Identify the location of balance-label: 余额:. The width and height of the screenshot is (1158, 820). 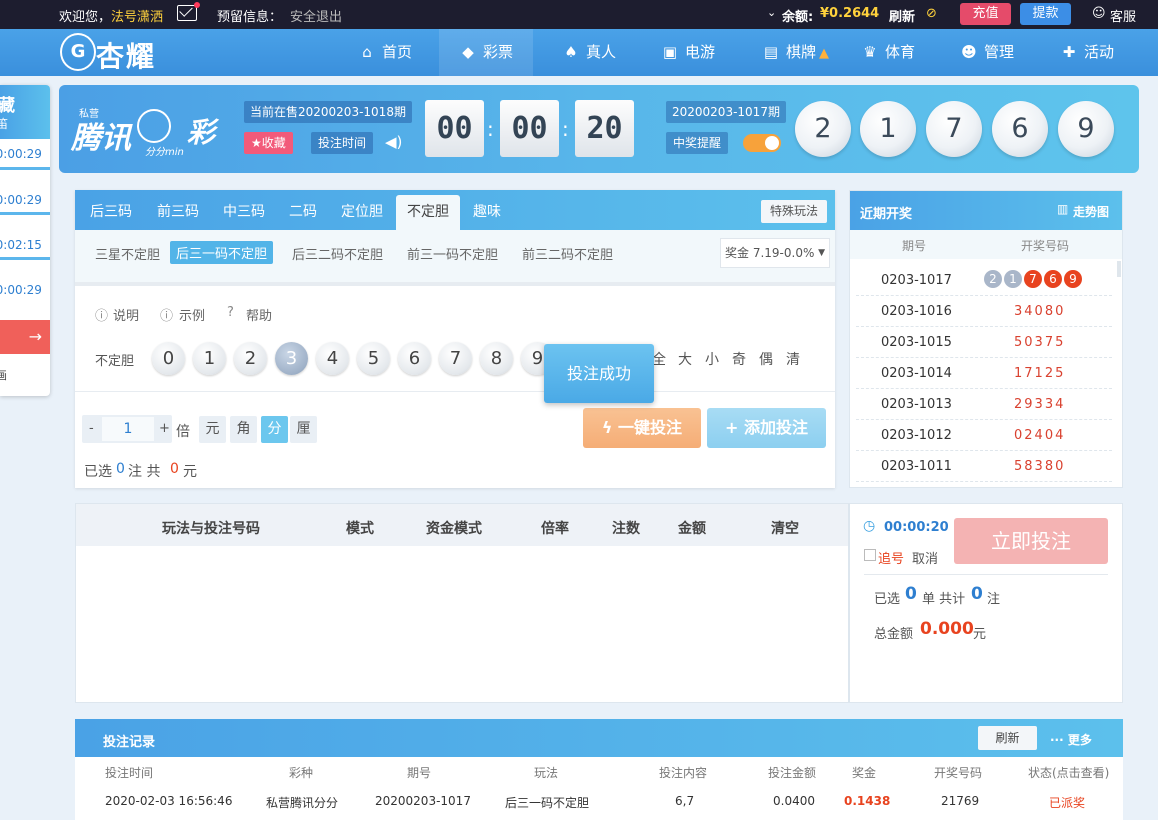
(798, 17).